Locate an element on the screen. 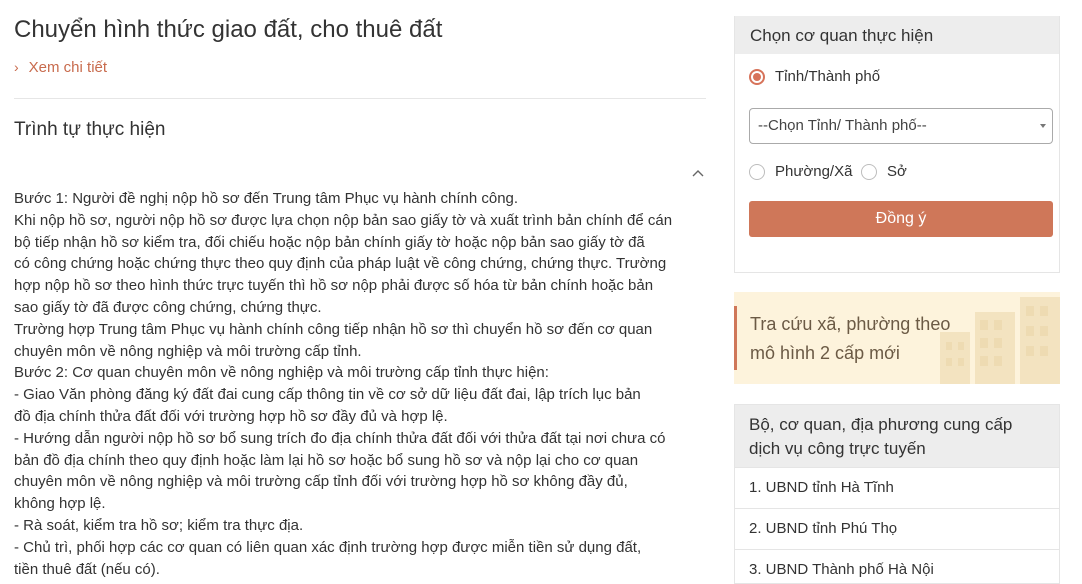  divider is located at coordinates (360, 98).